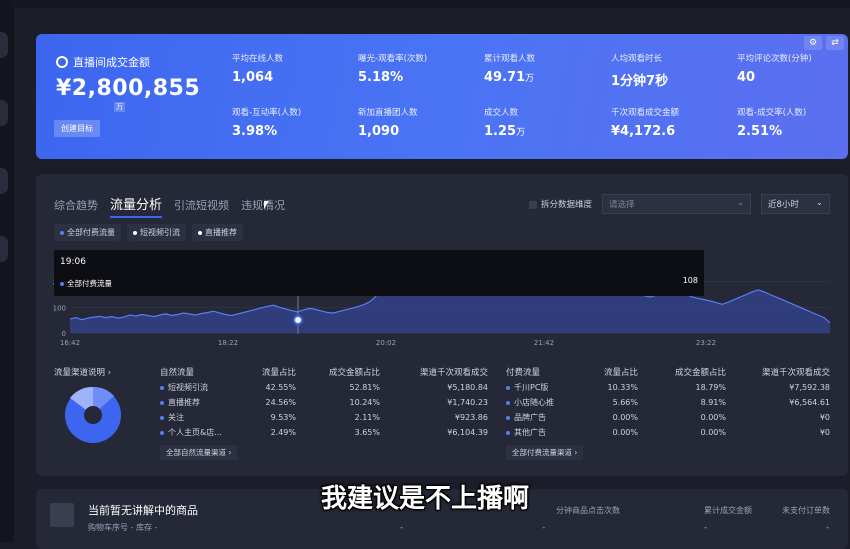 The height and width of the screenshot is (549, 850). I want to click on channel-title: 流量渠道说明 ›, so click(82, 372).